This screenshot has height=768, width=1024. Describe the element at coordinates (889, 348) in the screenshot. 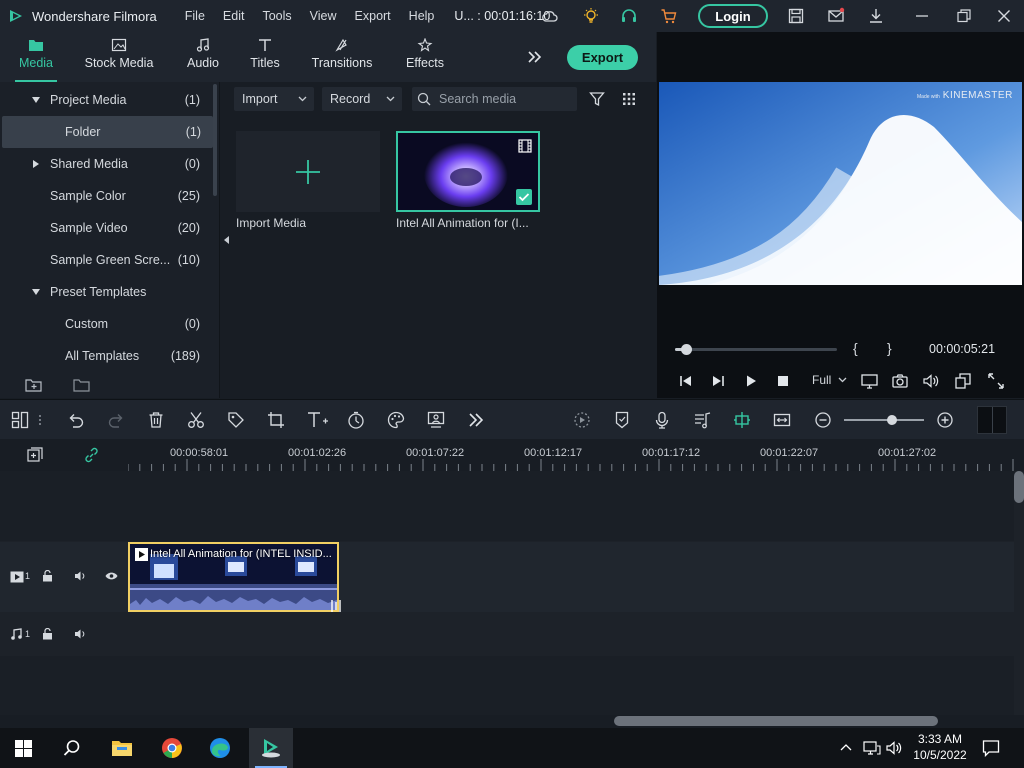

I see `mark-out-button: }` at that location.